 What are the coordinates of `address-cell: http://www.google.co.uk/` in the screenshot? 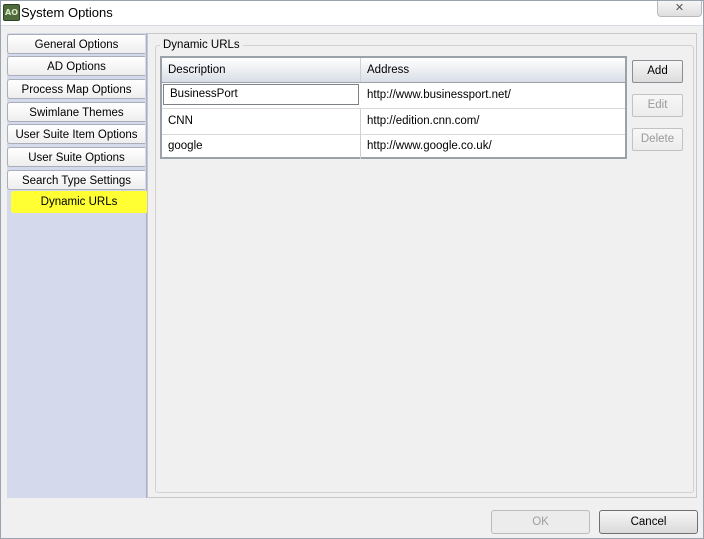 It's located at (493, 146).